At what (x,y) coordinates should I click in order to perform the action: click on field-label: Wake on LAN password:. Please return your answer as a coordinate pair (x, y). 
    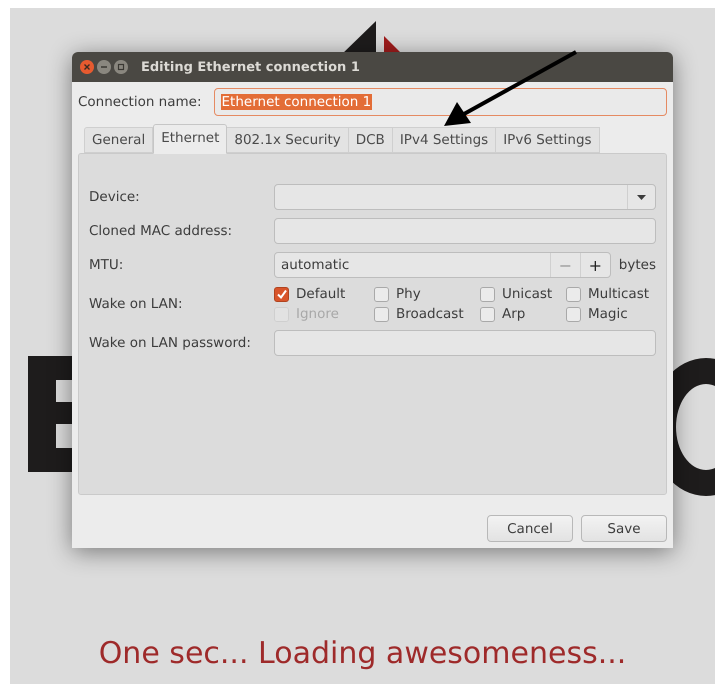
    Looking at the image, I should click on (170, 343).